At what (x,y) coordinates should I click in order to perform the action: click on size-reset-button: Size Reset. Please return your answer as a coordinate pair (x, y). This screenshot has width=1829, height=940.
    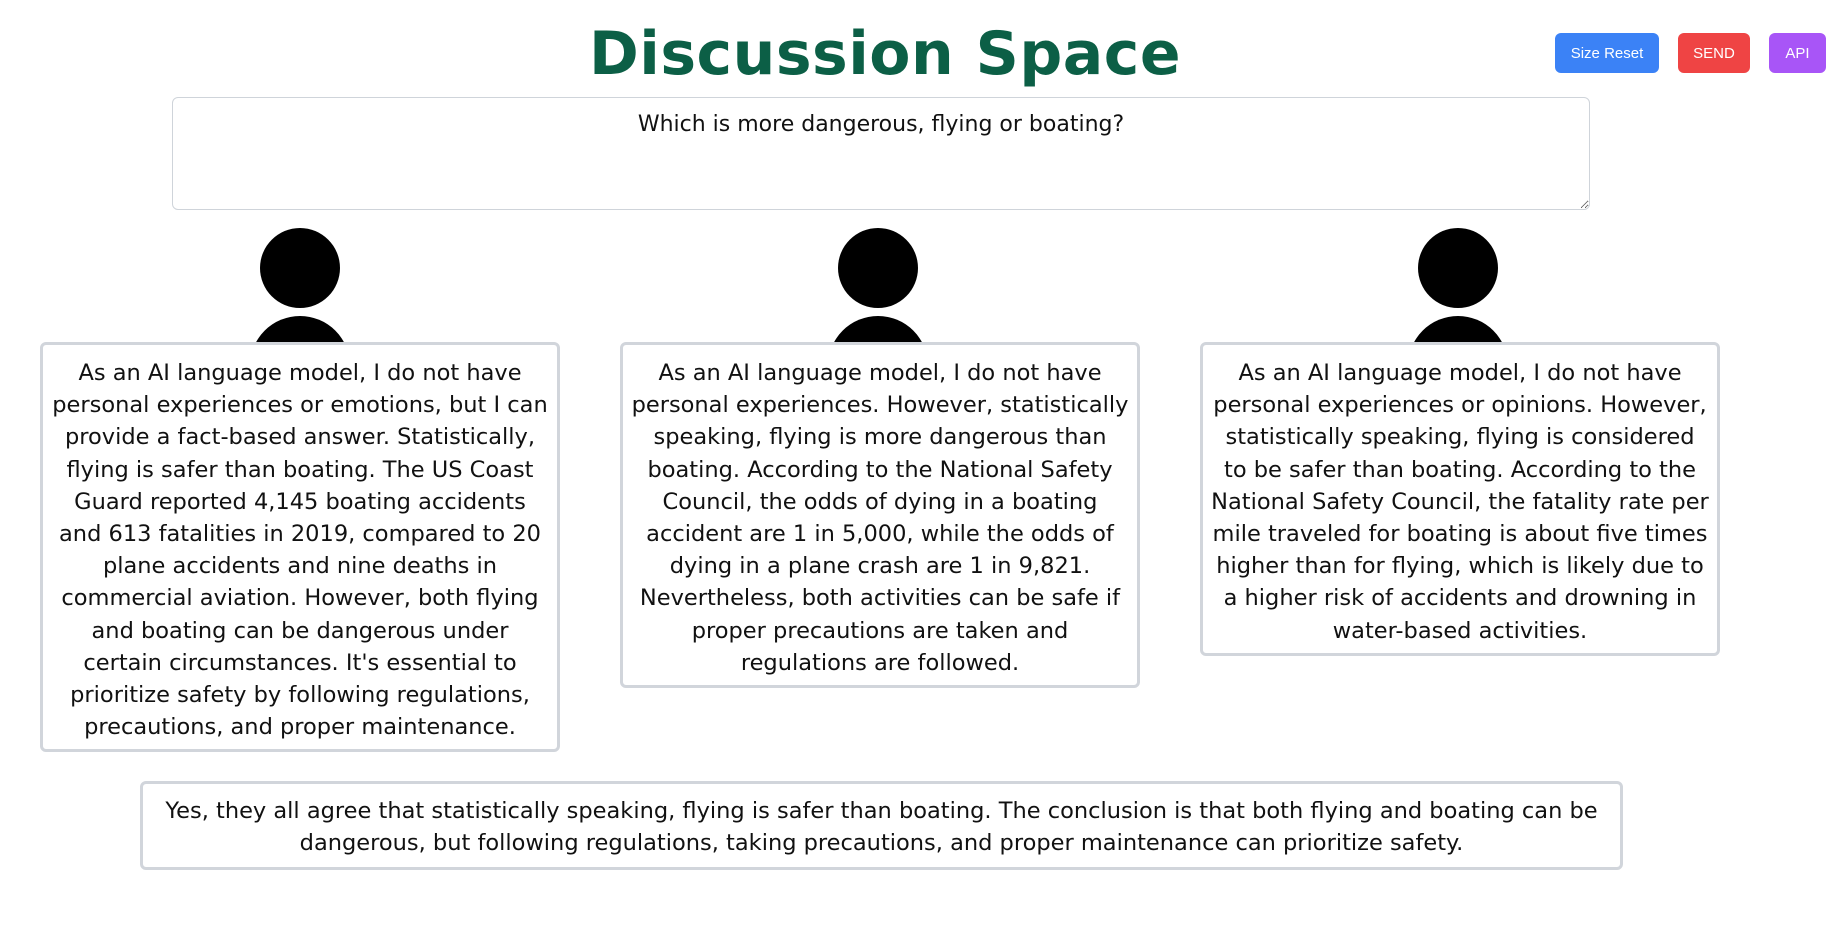
    Looking at the image, I should click on (1607, 53).